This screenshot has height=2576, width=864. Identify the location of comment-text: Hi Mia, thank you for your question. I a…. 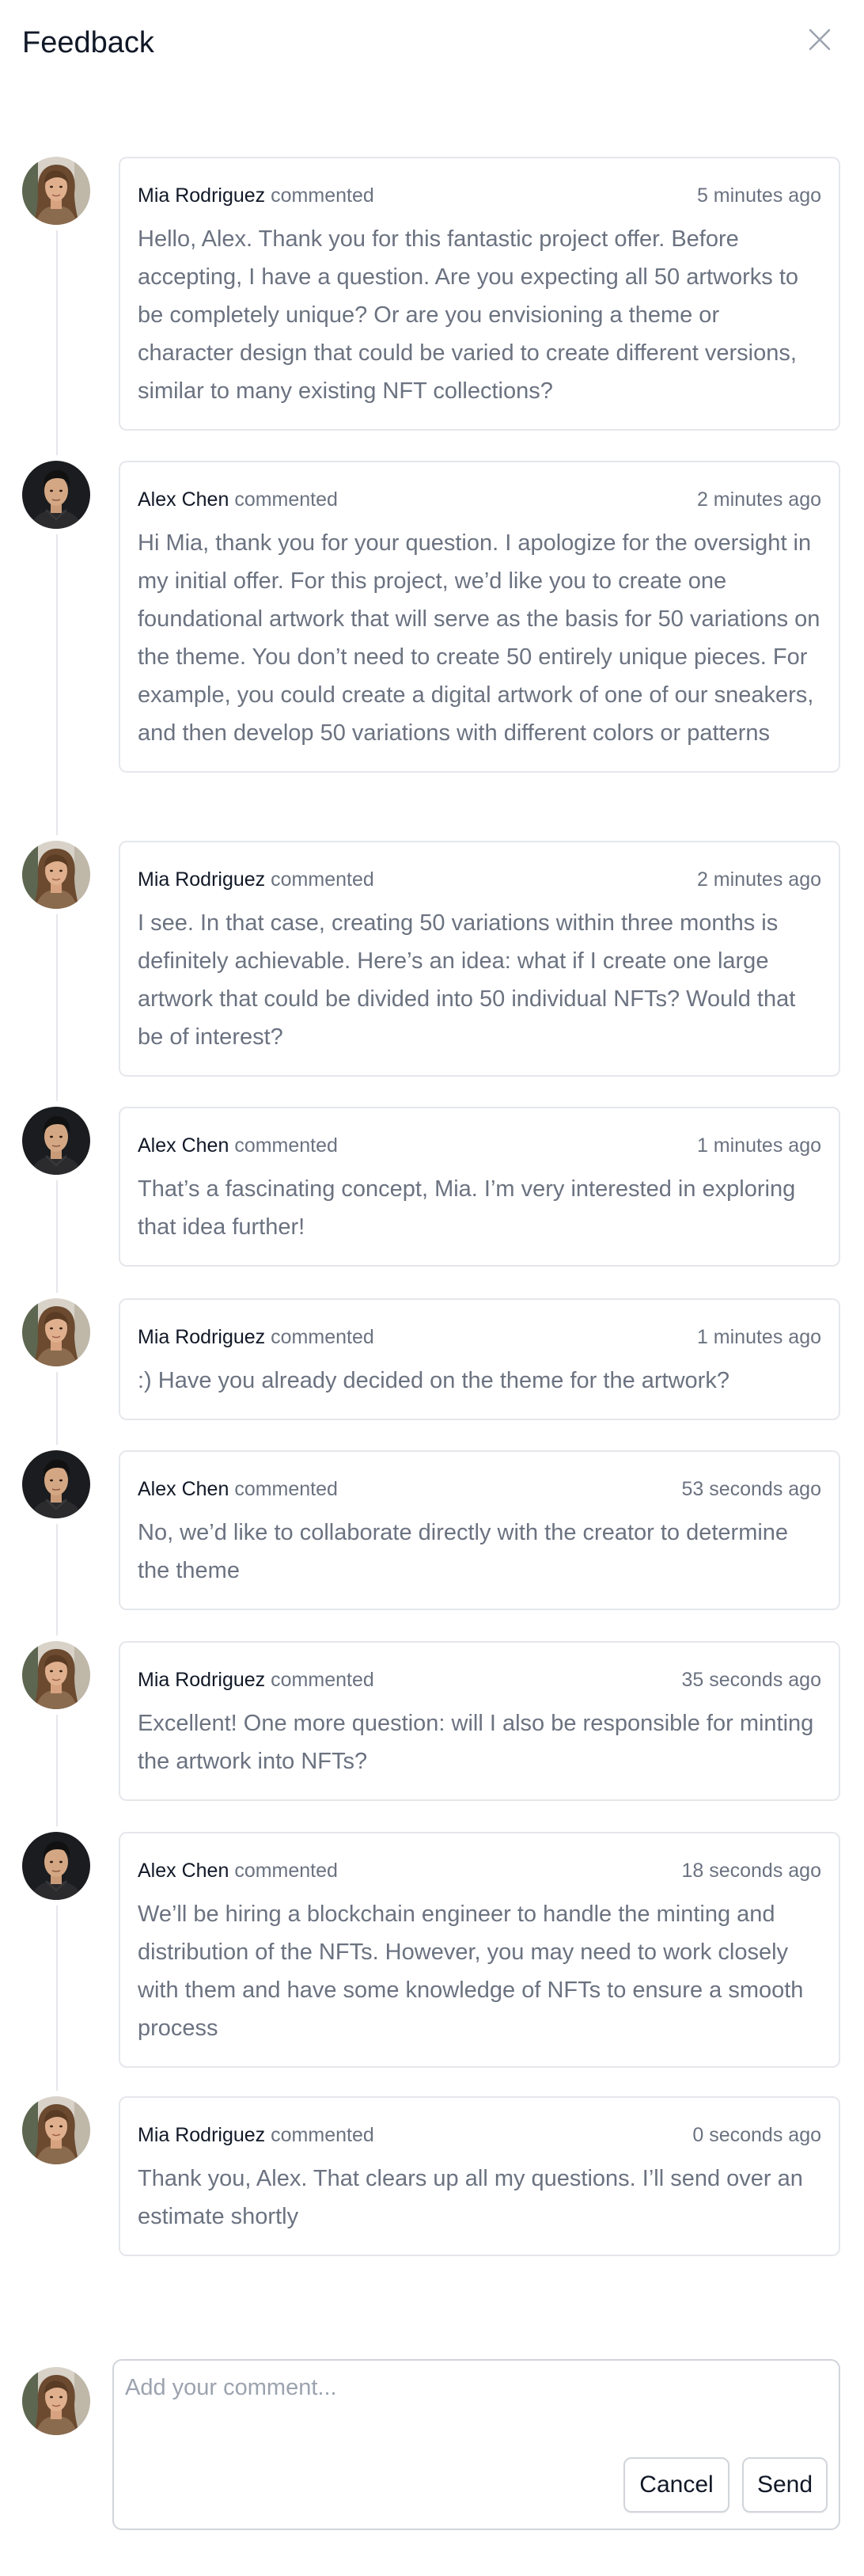
(479, 638).